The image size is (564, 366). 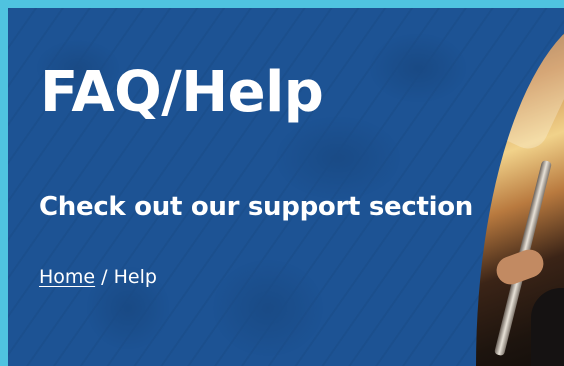 I want to click on page-title: FAQ/Help, so click(x=182, y=92).